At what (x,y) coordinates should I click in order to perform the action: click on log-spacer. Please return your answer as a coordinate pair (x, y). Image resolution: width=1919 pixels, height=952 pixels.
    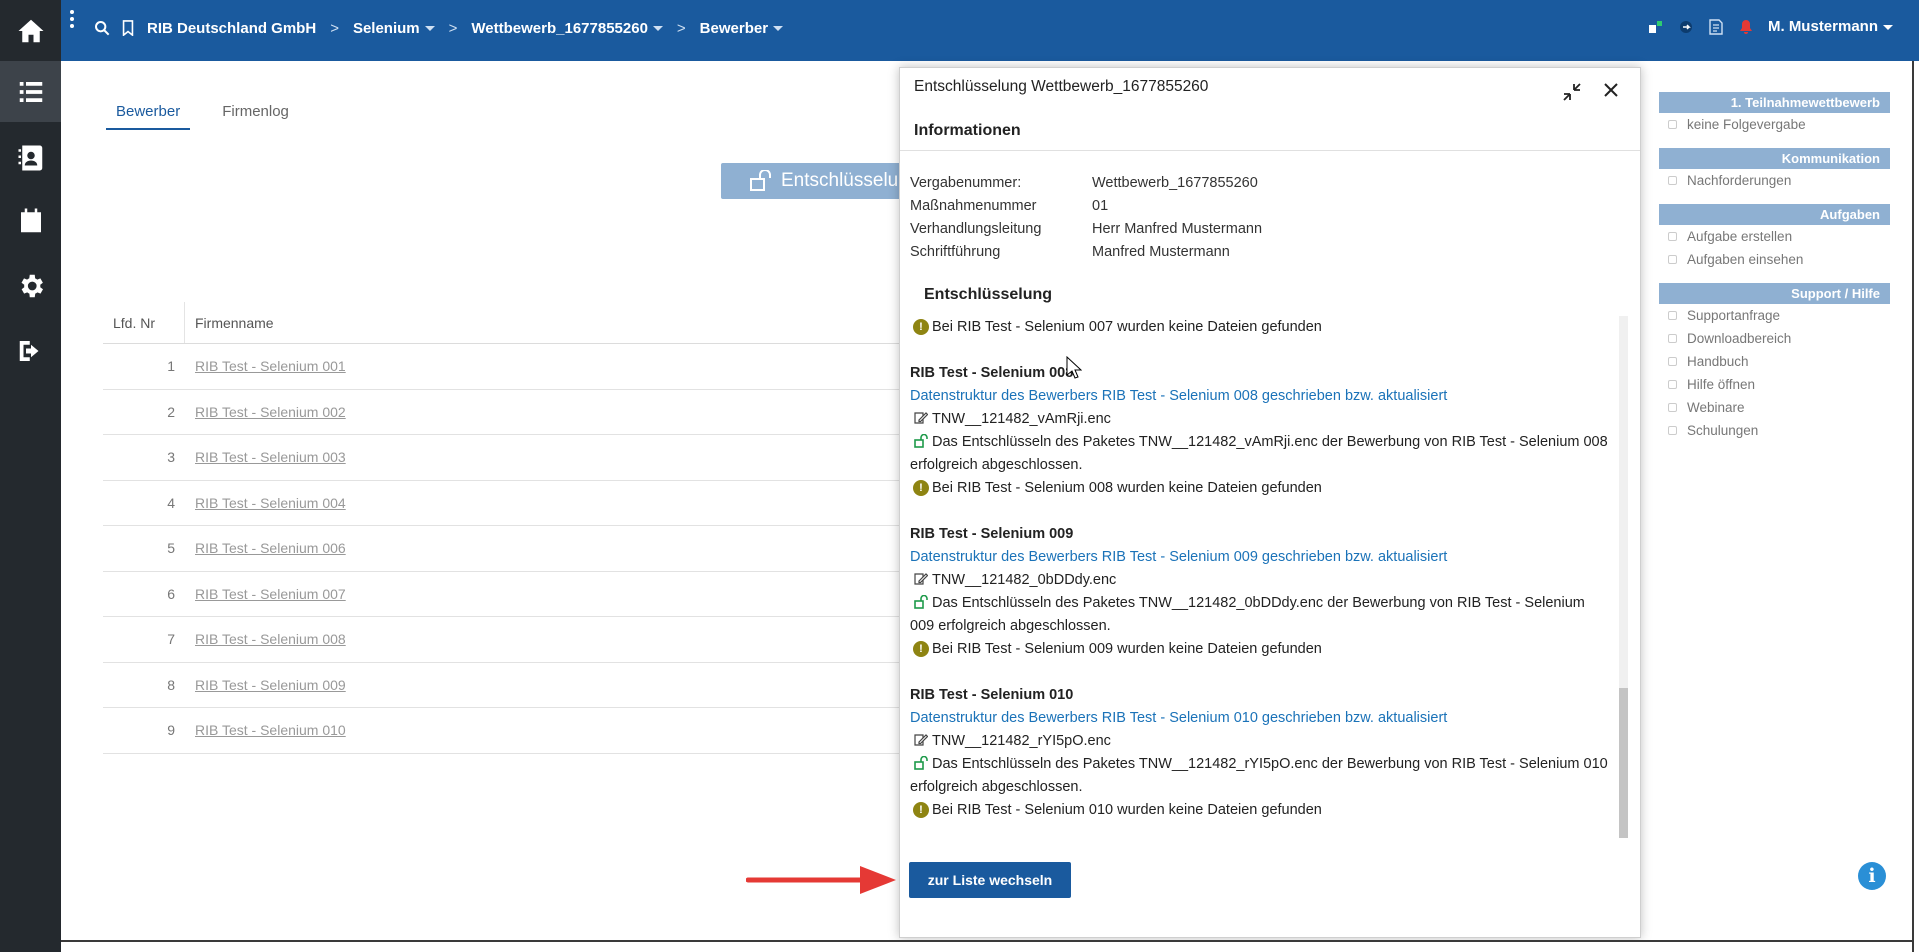
    Looking at the image, I should click on (1273, 511).